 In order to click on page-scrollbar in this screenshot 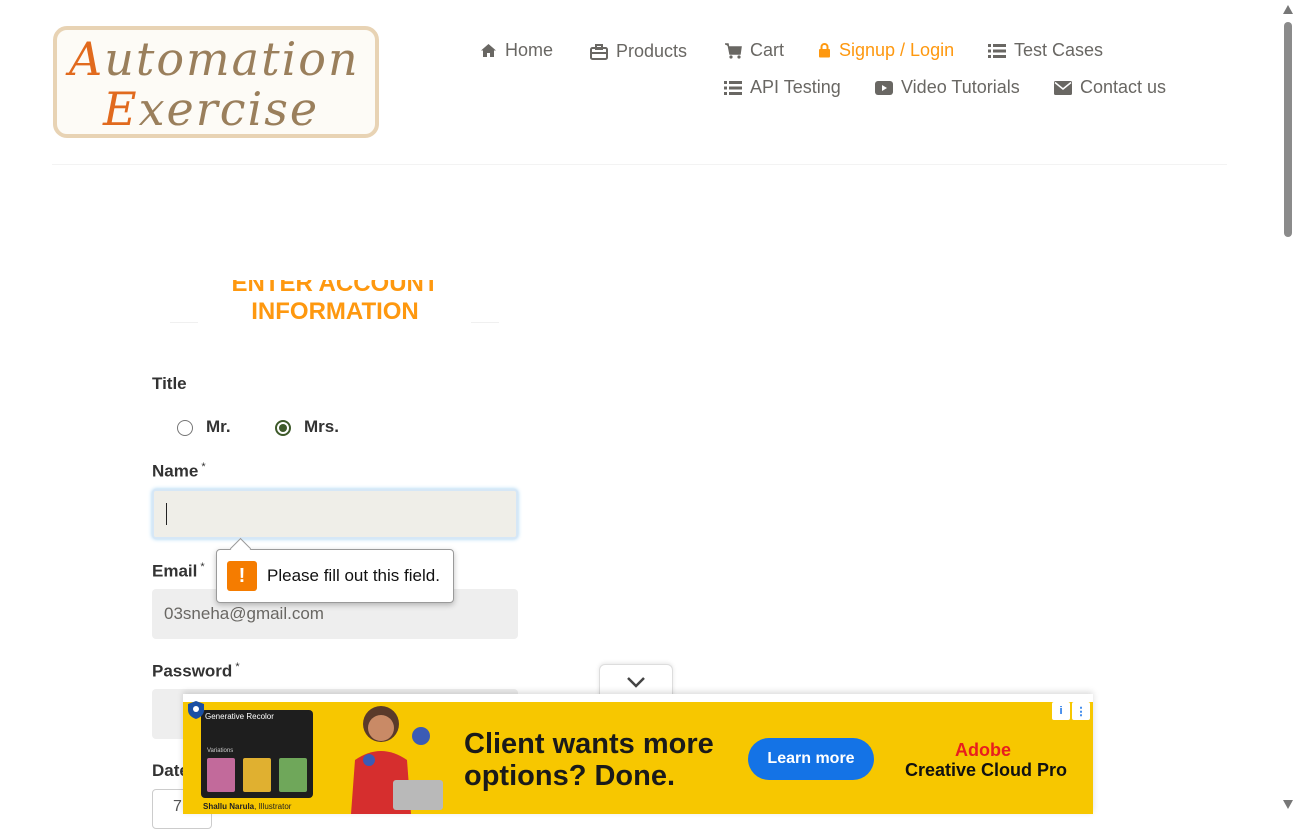, I will do `click(1287, 407)`.